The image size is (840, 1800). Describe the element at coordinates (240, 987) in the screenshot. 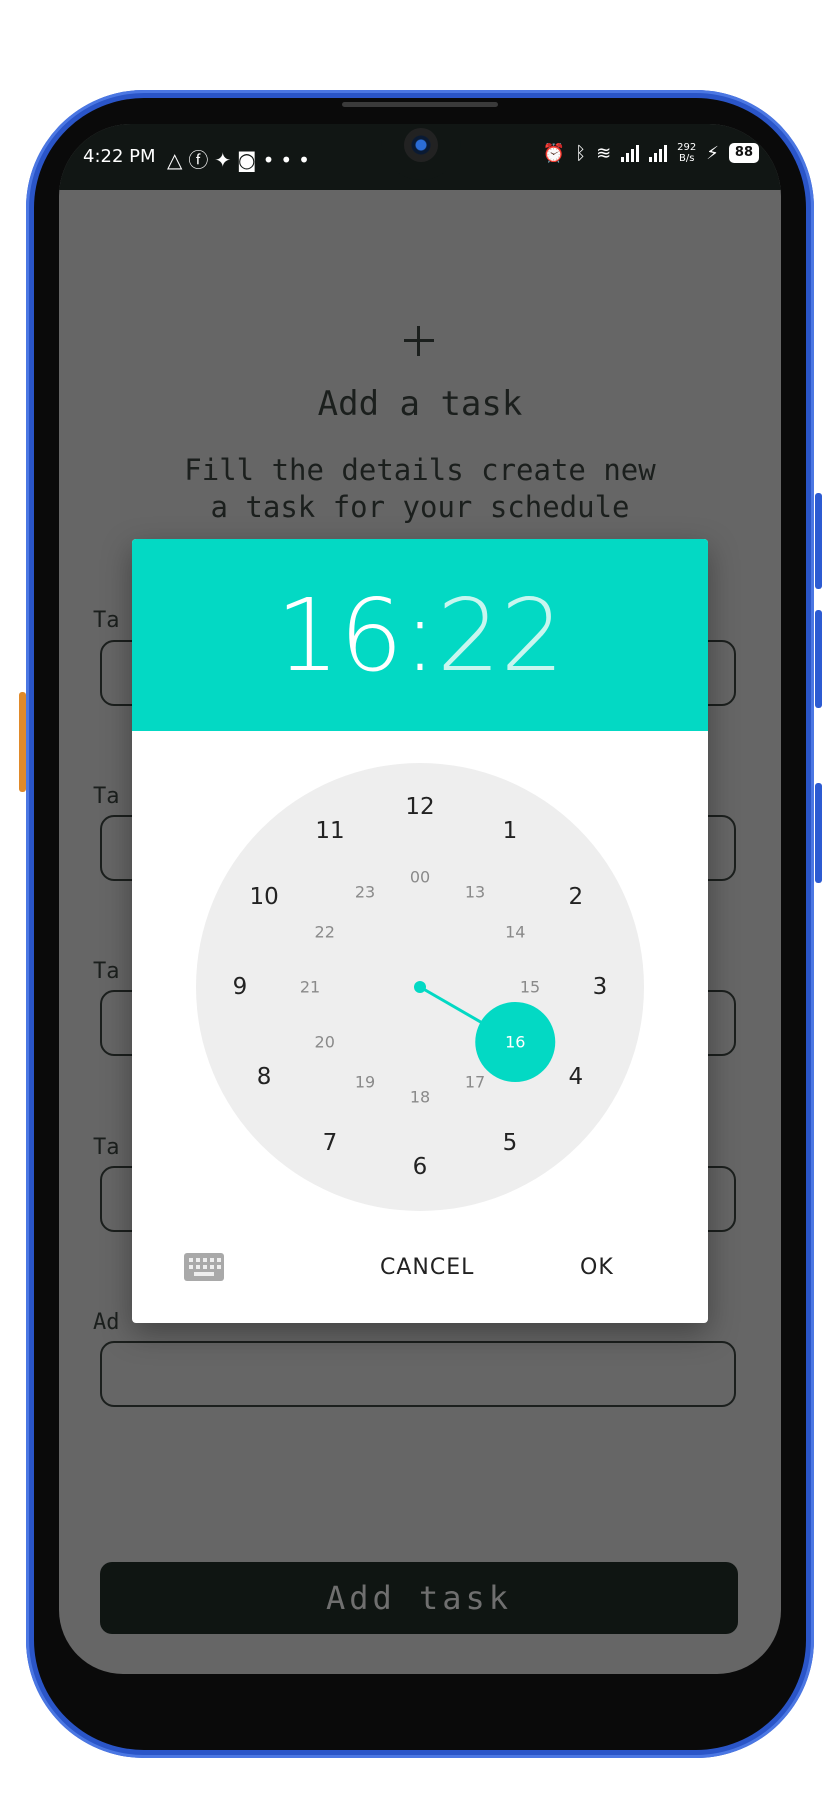

I see `hour-option-9: 9` at that location.